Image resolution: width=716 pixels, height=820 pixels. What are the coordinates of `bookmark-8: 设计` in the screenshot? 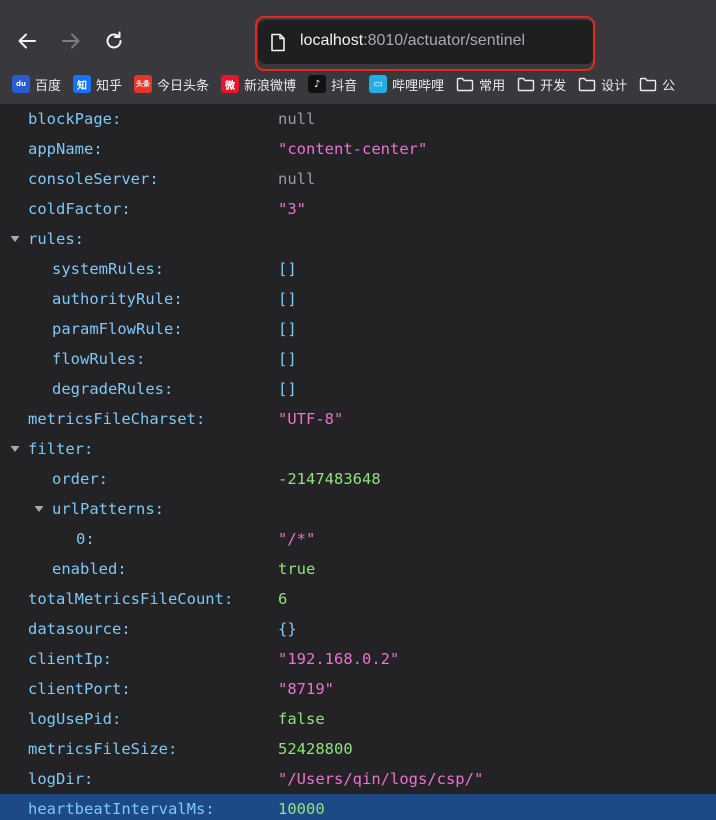 It's located at (602, 84).